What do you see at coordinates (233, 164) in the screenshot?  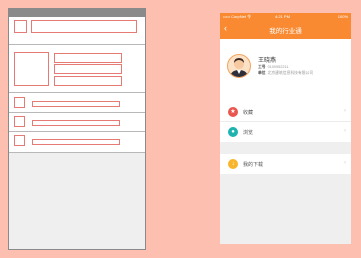 I see `download-icon: ↓` at bounding box center [233, 164].